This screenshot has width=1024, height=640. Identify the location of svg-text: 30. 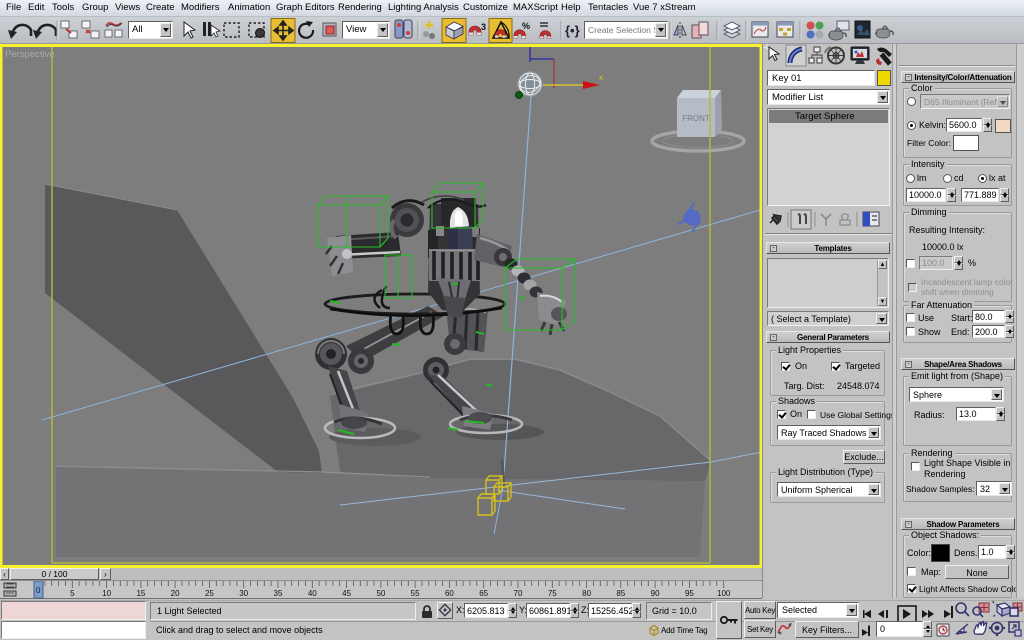
(243, 593).